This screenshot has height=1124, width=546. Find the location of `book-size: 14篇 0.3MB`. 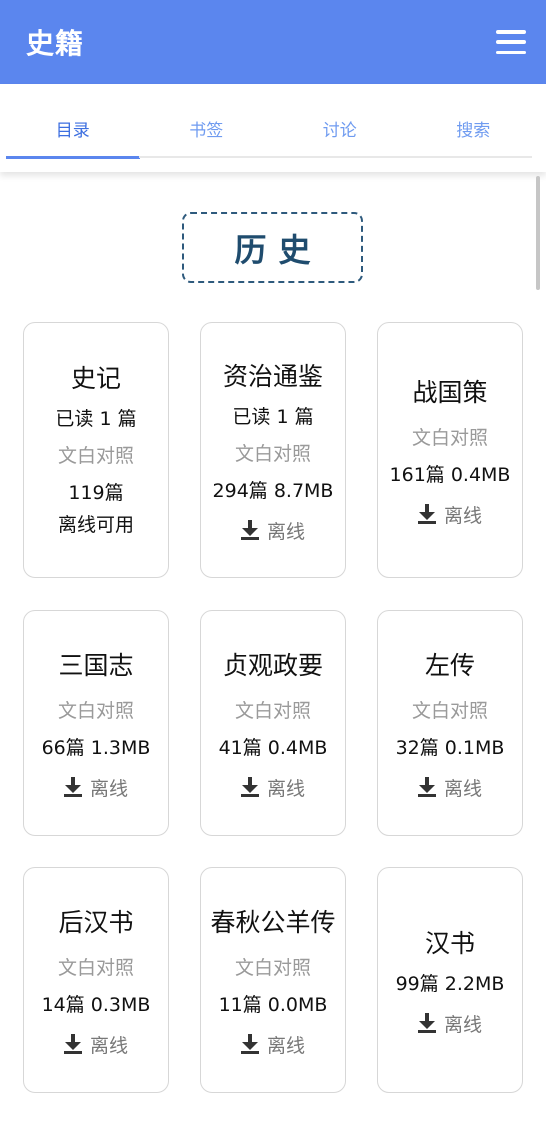

book-size: 14篇 0.3MB is located at coordinates (96, 1004).